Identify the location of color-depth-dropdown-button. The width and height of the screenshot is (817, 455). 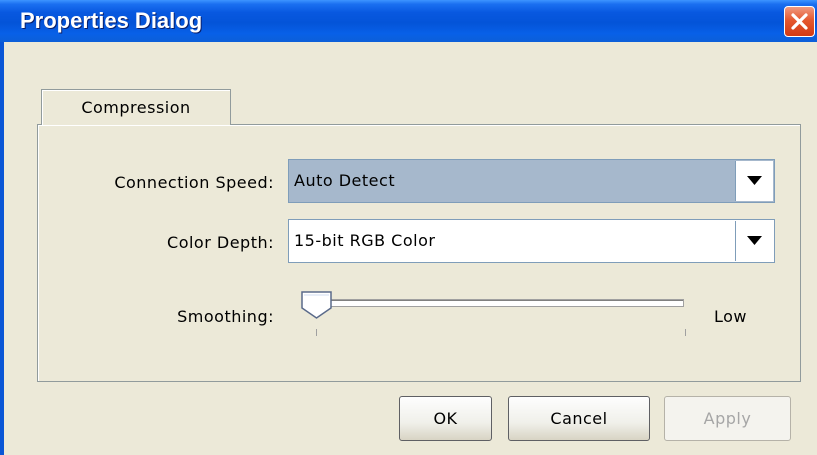
(754, 241).